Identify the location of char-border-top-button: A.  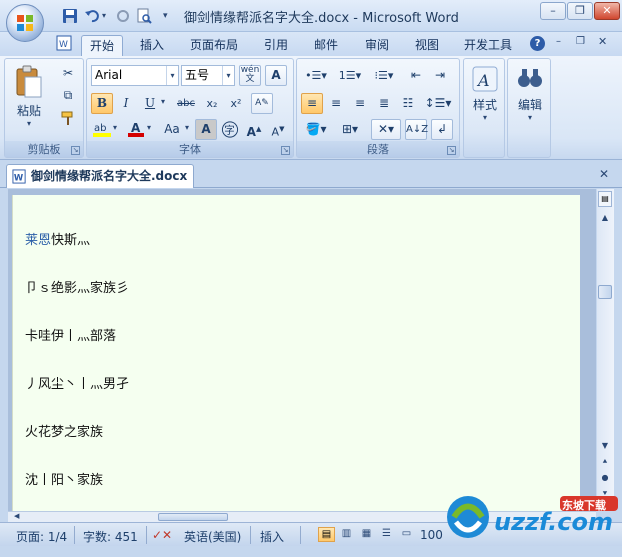
(276, 75).